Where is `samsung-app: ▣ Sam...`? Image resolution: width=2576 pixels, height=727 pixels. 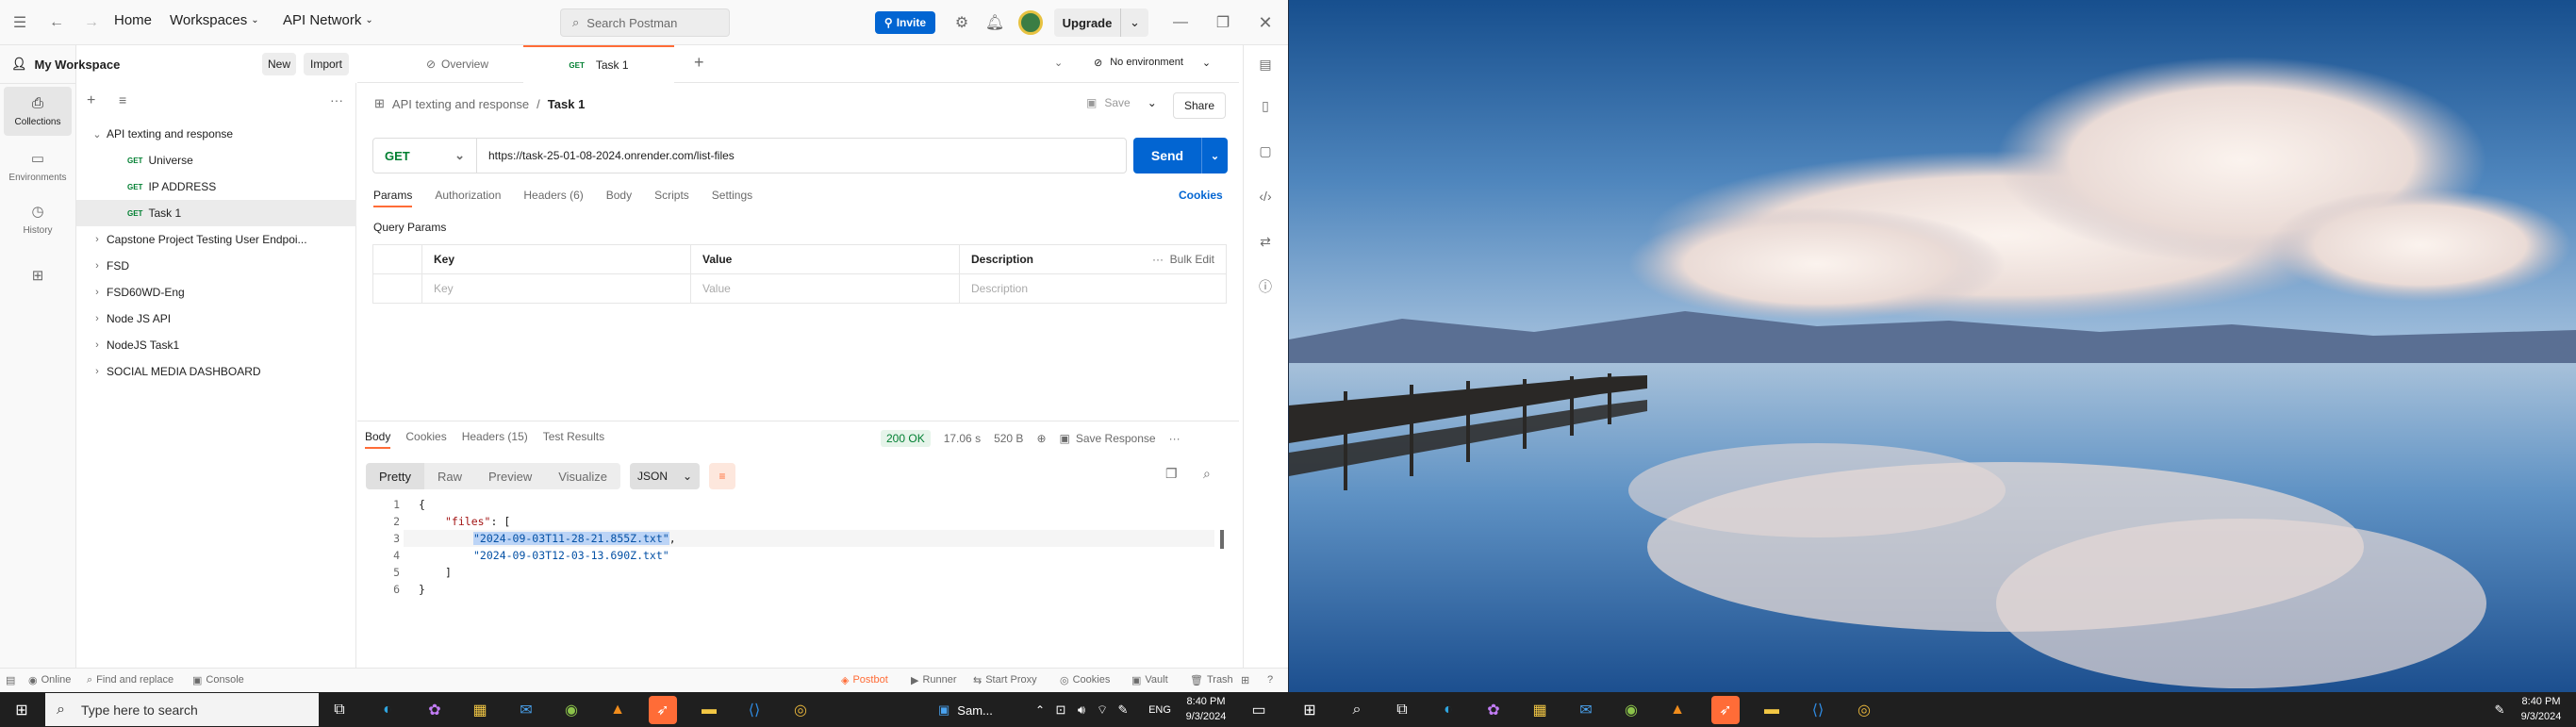
samsung-app: ▣ Sam... is located at coordinates (980, 710).